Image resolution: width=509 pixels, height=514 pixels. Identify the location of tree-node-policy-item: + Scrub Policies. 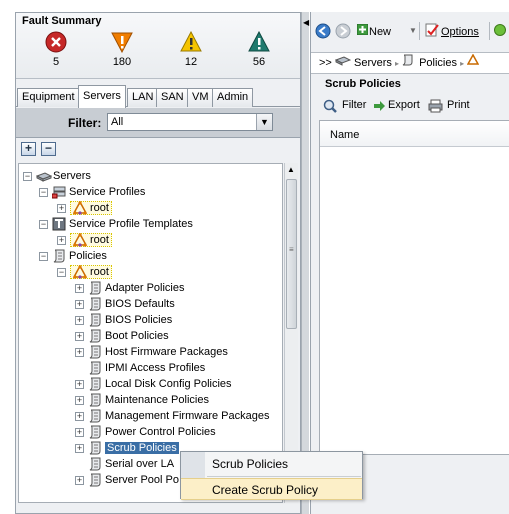
(127, 448).